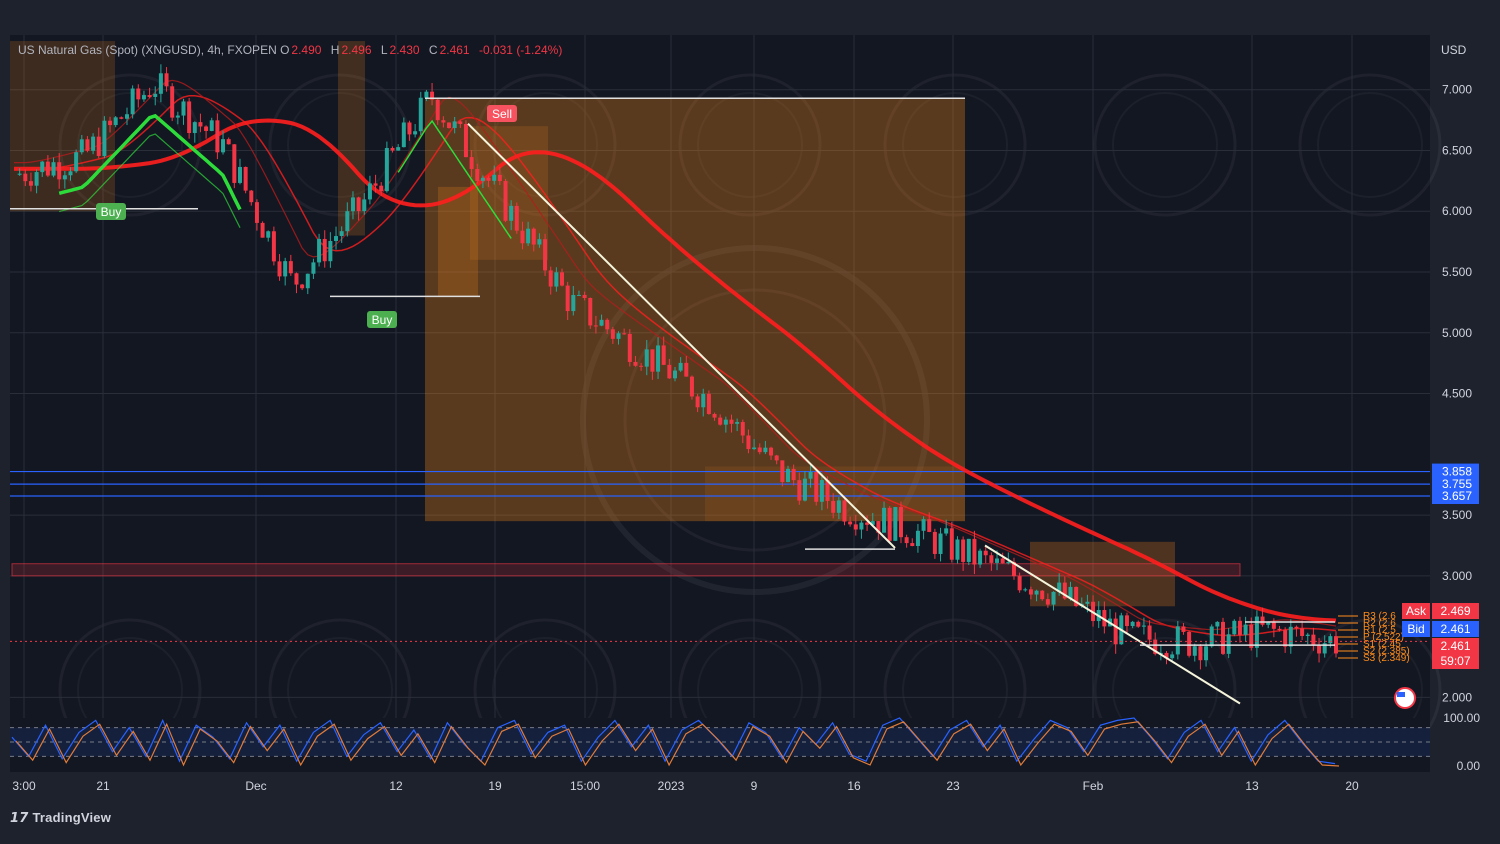 Image resolution: width=1500 pixels, height=844 pixels. What do you see at coordinates (1457, 515) in the screenshot?
I see `price-tick-label: 3.500` at bounding box center [1457, 515].